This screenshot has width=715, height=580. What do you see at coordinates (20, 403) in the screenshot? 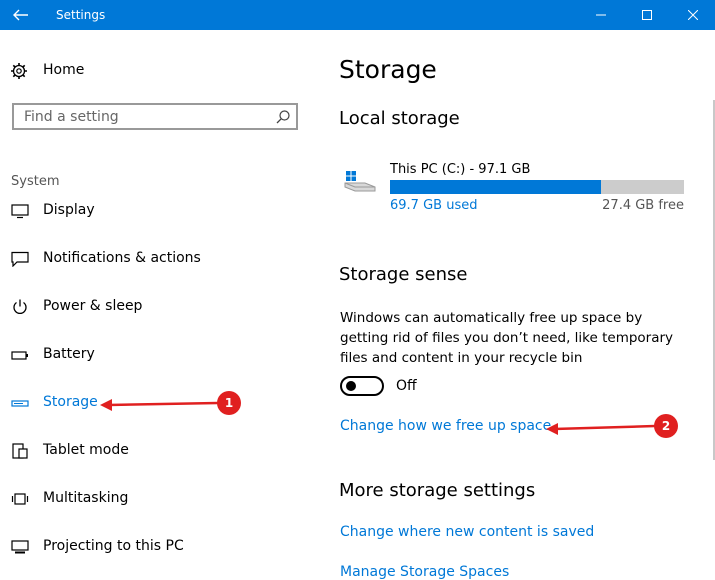
I see `storage-icon` at bounding box center [20, 403].